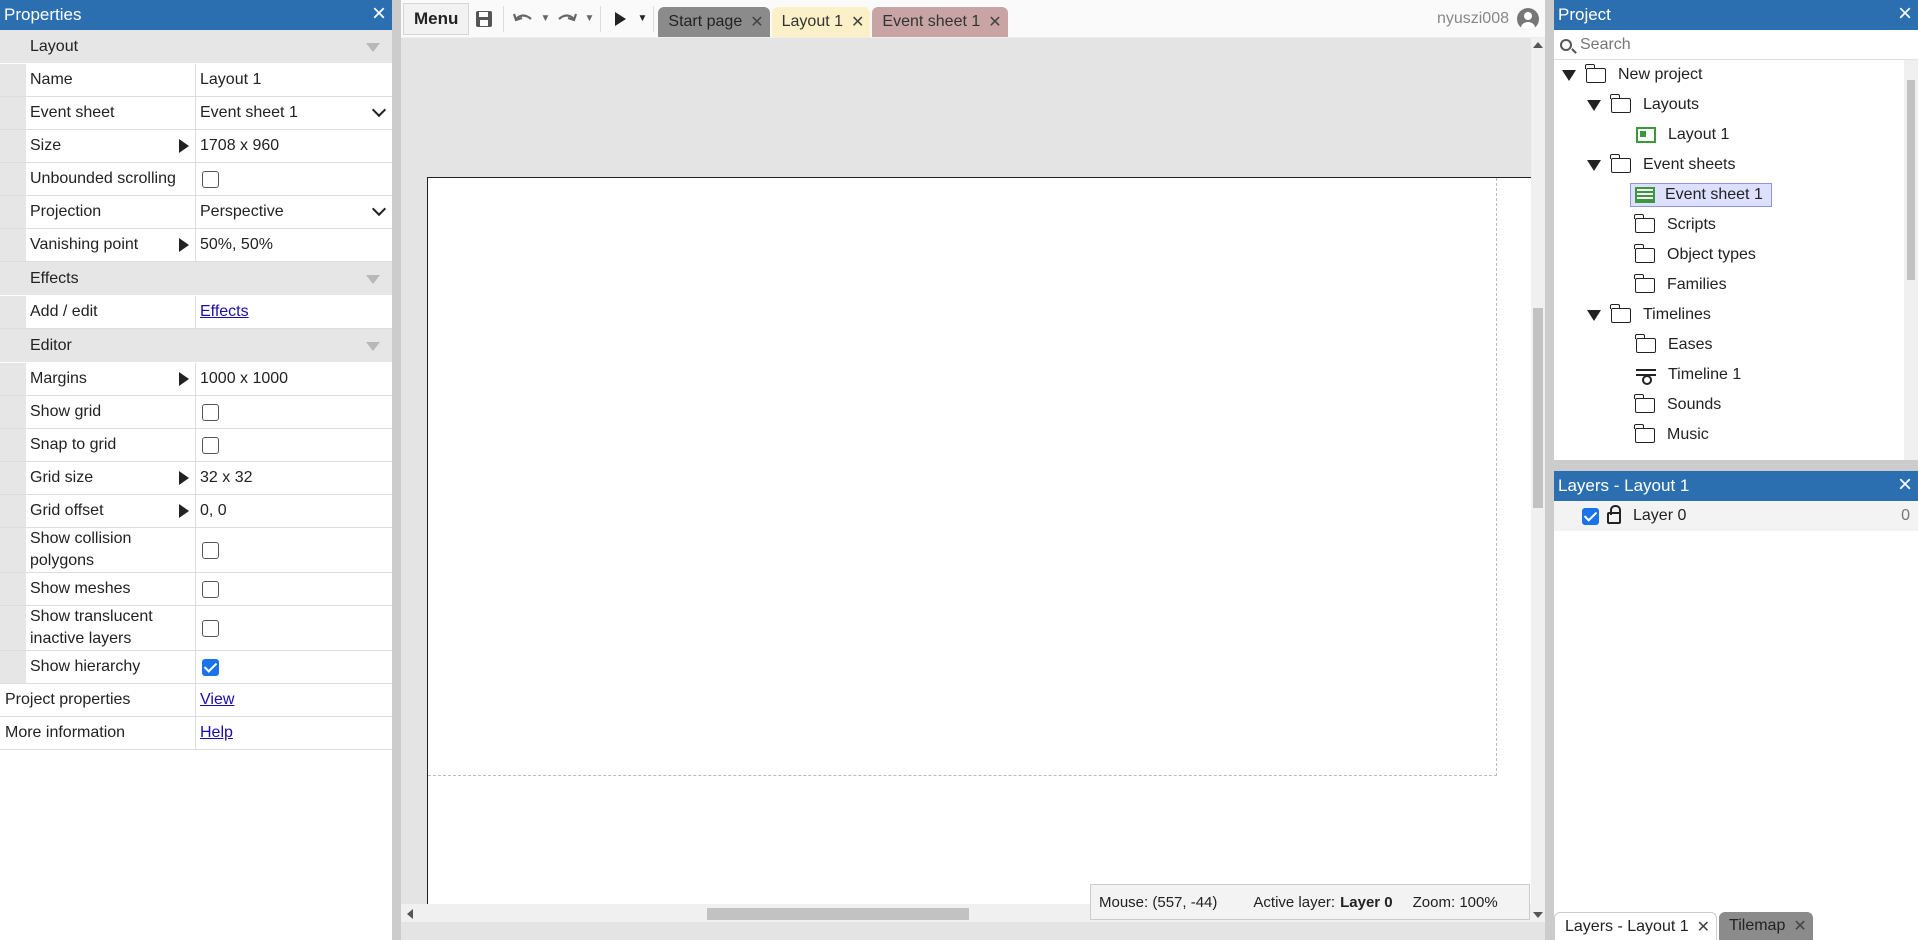  I want to click on tree-item-eases: Eases, so click(1736, 345).